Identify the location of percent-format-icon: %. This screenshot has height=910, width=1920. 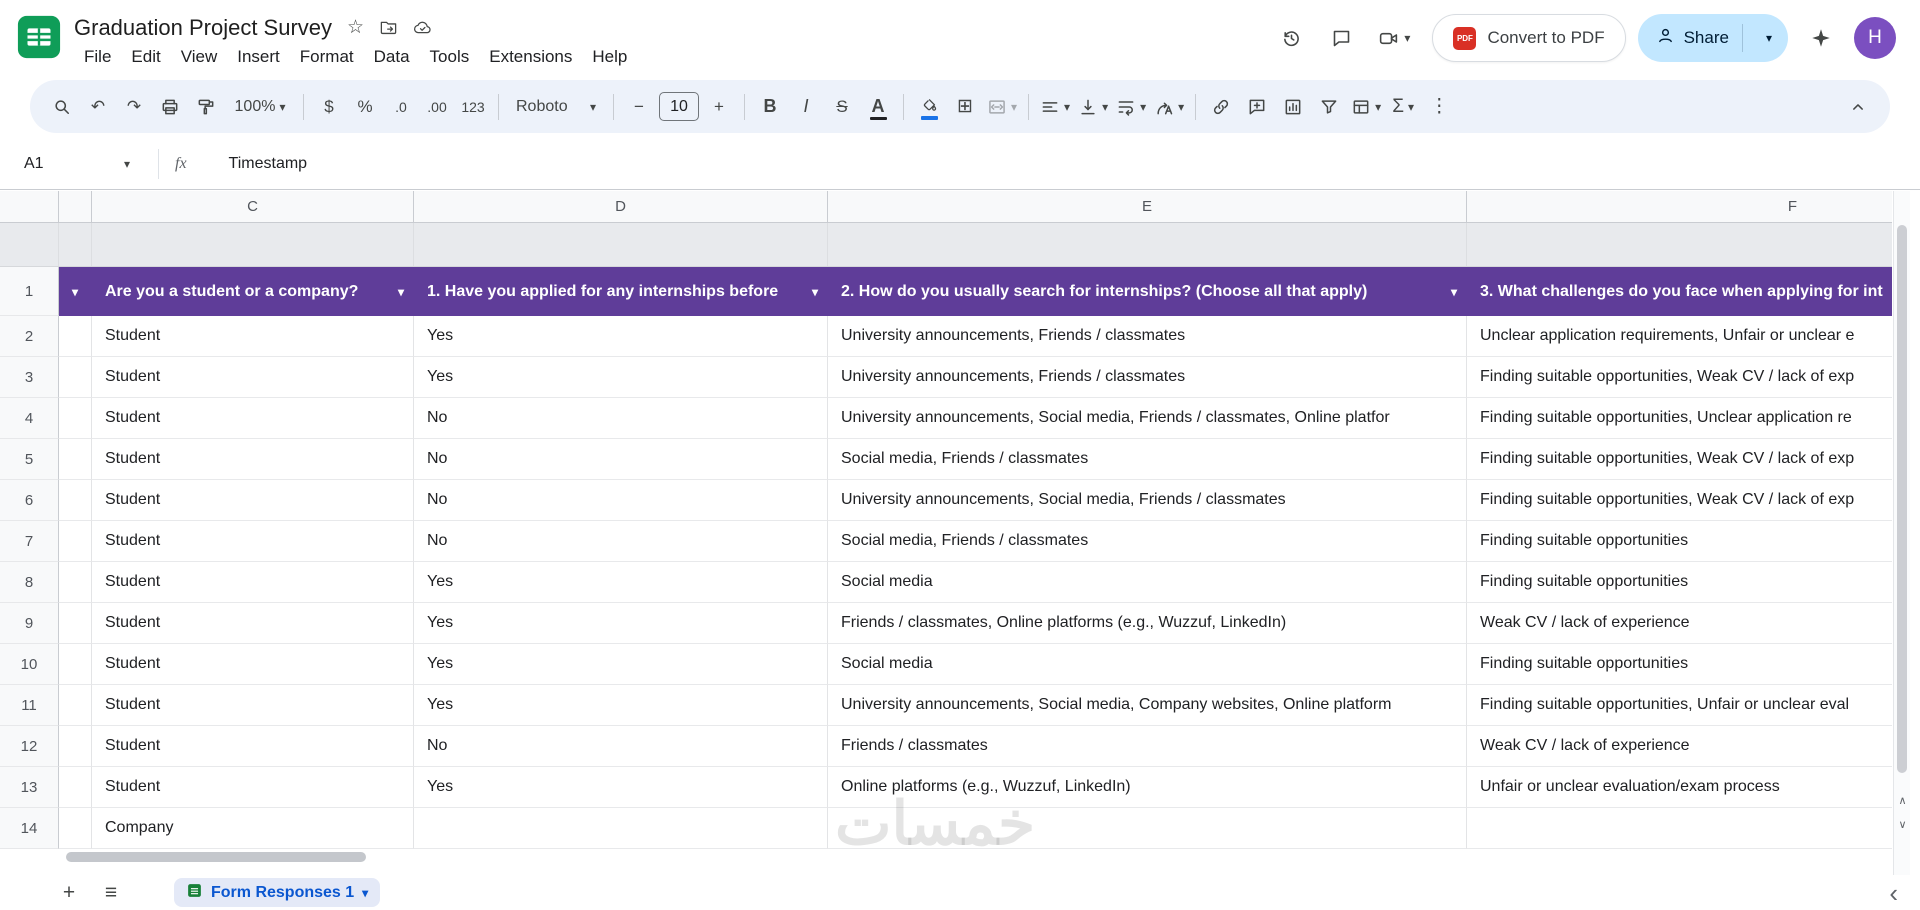
(365, 107).